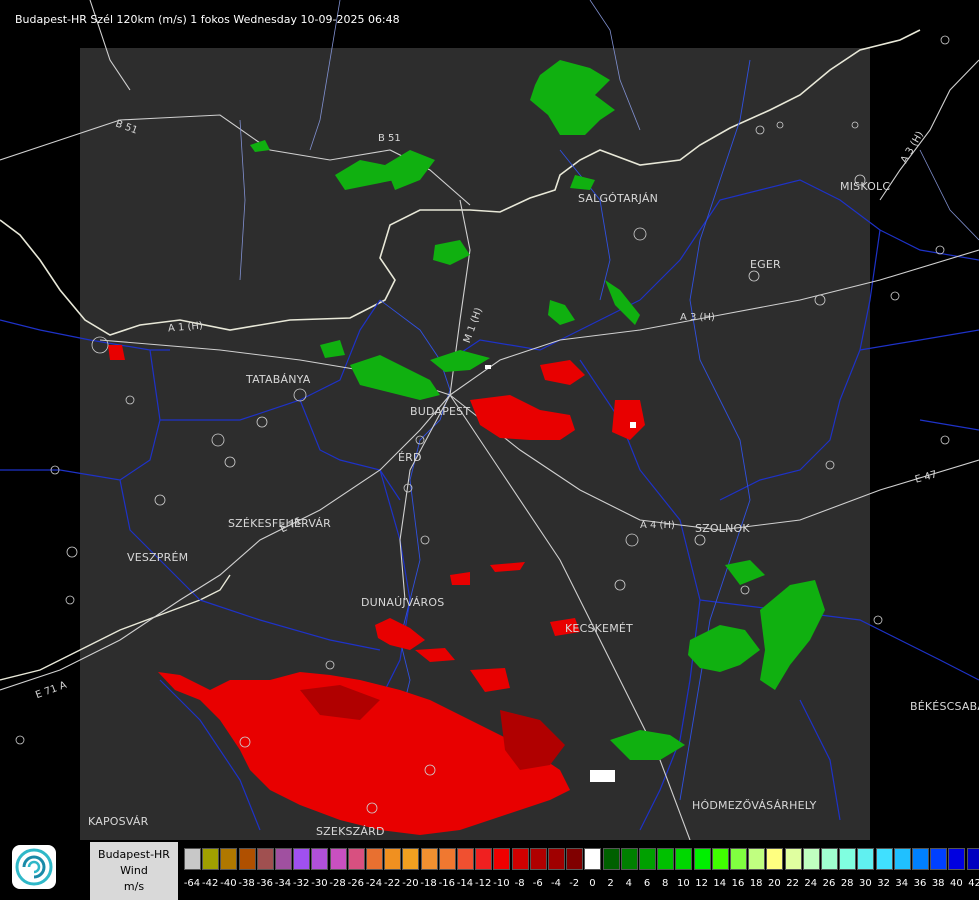 This screenshot has width=979, height=900. Describe the element at coordinates (228, 883) in the screenshot. I see `legend-tick-label: -40` at that location.